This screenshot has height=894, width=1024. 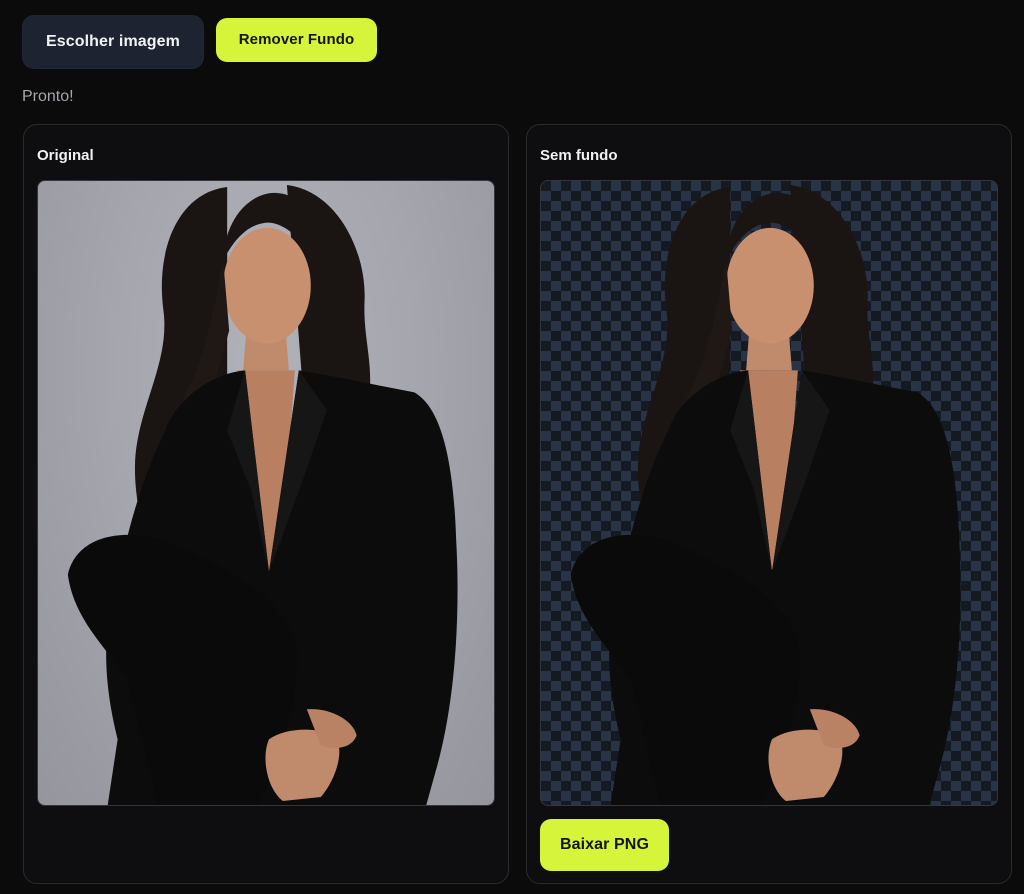 I want to click on result-panel-title: Sem fundo, so click(x=579, y=155).